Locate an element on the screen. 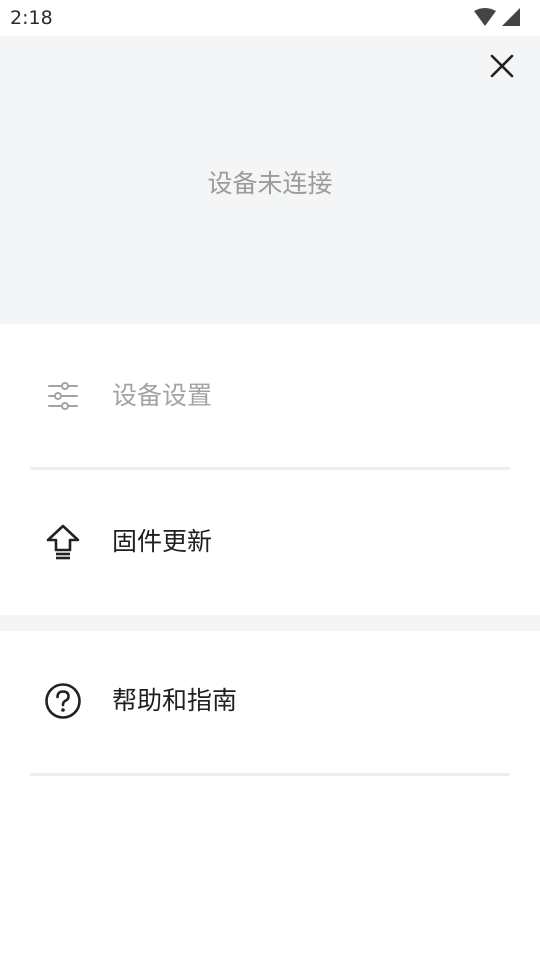 The width and height of the screenshot is (540, 960). menu-item-help-guide: 帮助和指南 is located at coordinates (270, 701).